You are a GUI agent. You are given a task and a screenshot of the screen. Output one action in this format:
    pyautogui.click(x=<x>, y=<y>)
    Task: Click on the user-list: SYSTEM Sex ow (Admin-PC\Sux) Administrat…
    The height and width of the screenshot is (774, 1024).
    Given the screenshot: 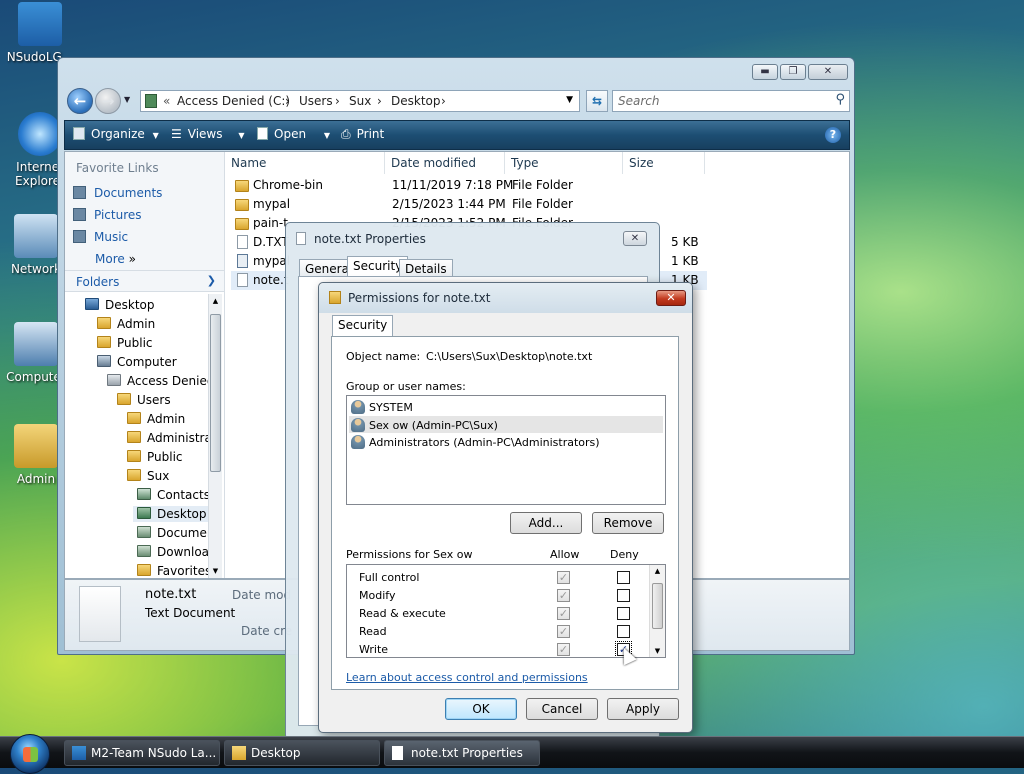 What is the action you would take?
    pyautogui.click(x=506, y=450)
    